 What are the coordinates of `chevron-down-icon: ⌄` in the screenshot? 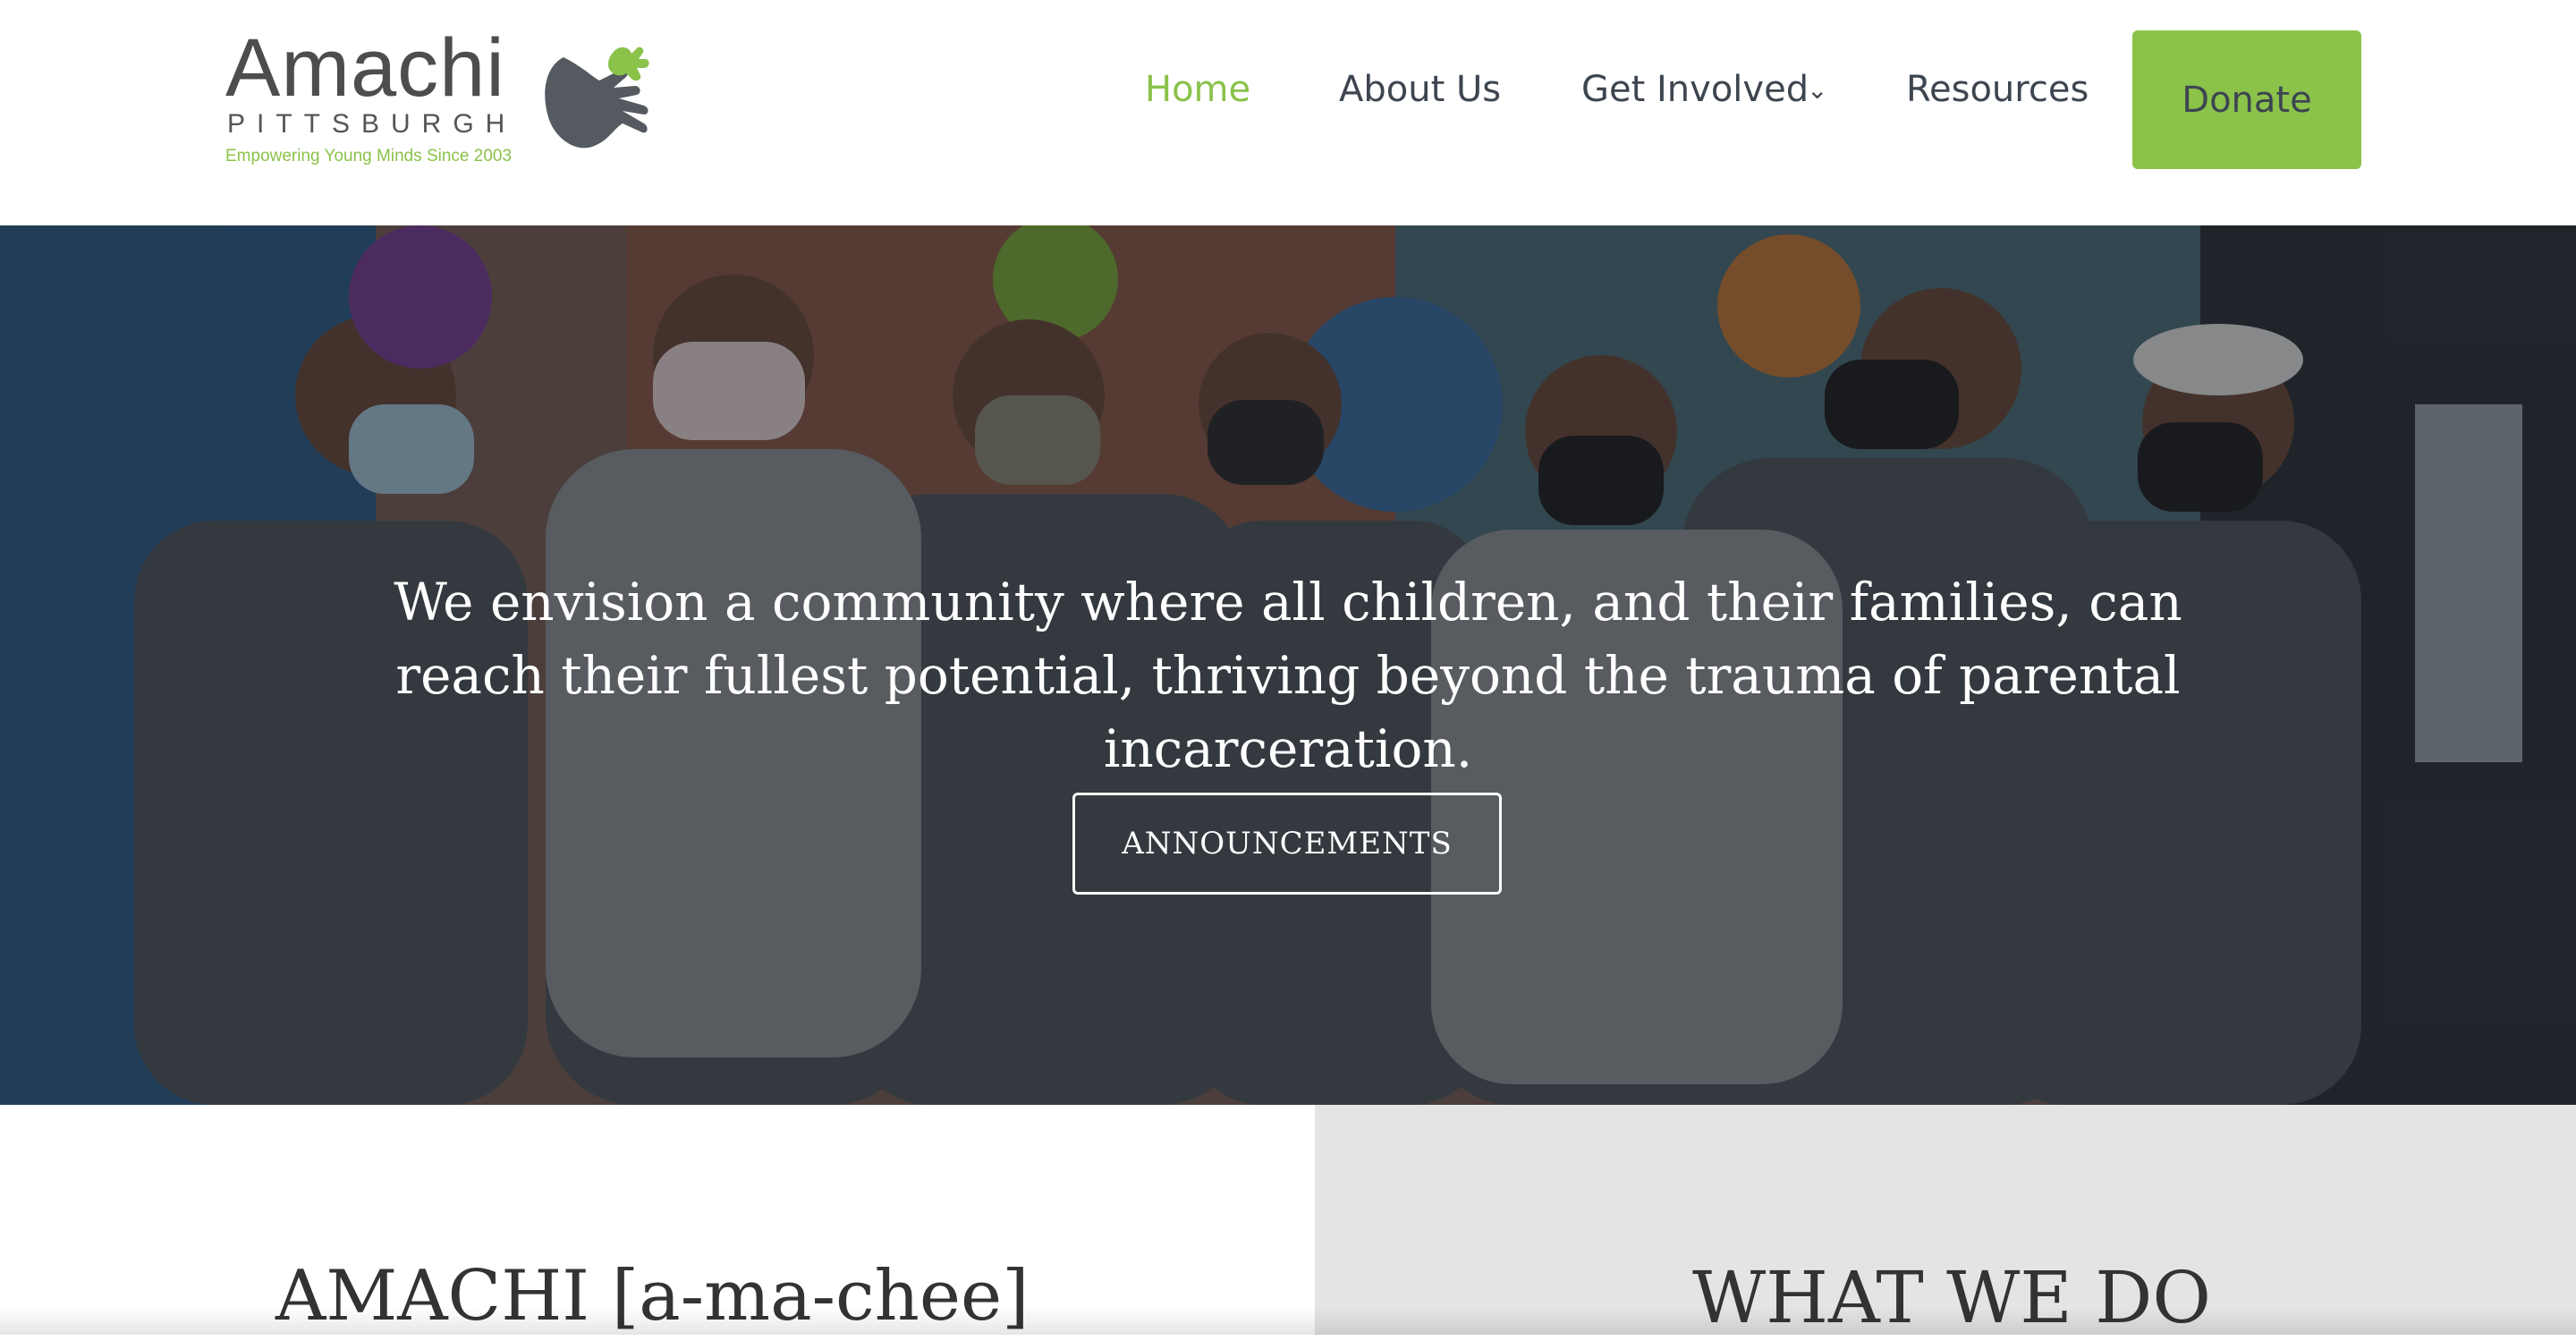 It's located at (1817, 90).